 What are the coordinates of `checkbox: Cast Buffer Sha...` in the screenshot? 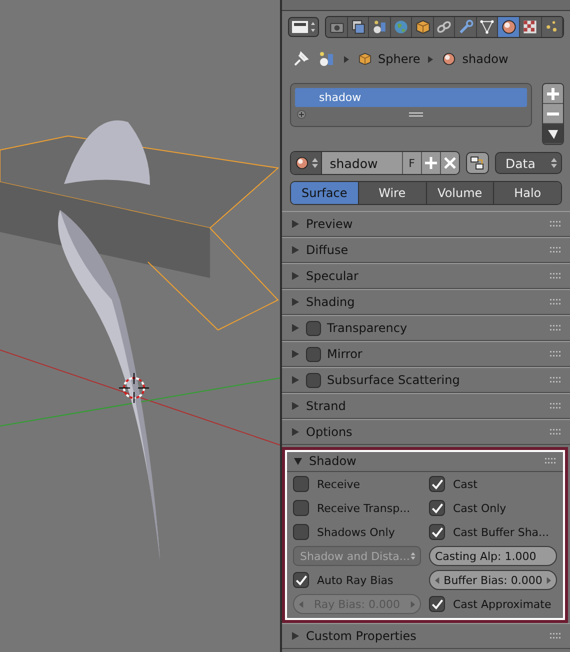 It's located at (493, 532).